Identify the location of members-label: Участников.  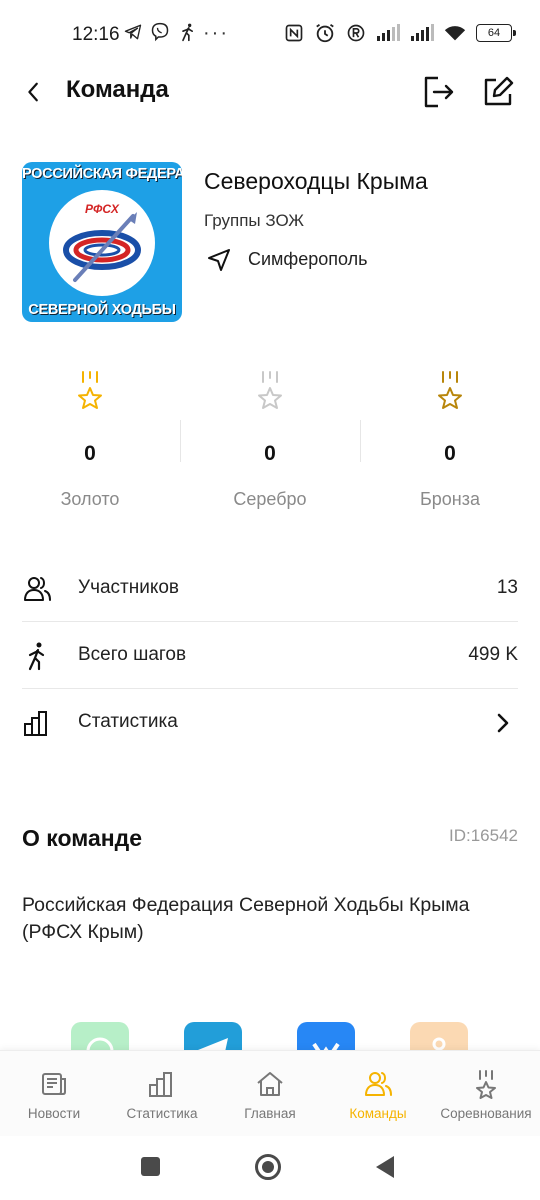
(129, 587).